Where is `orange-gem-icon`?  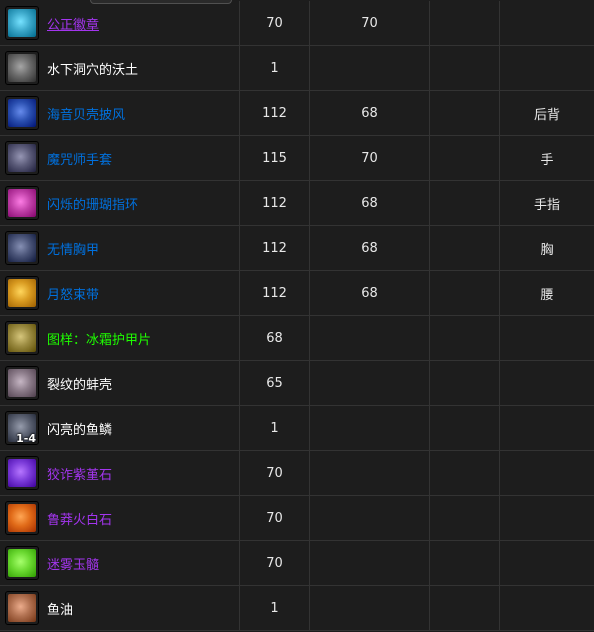 orange-gem-icon is located at coordinates (22, 518).